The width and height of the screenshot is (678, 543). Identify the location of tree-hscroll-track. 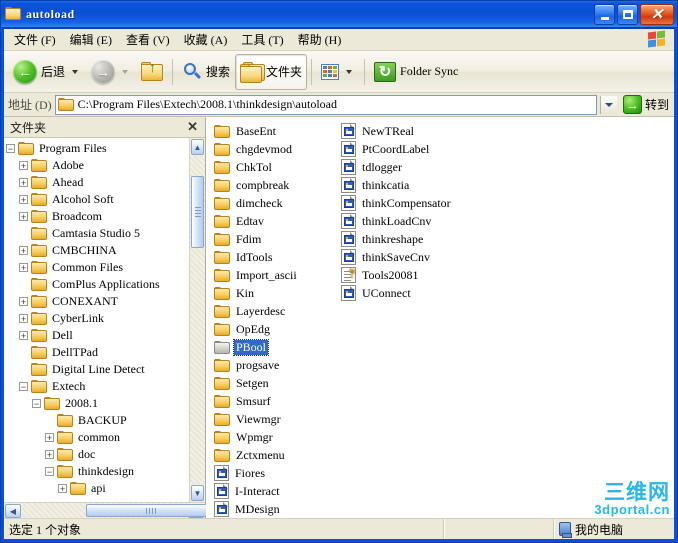
(119, 510).